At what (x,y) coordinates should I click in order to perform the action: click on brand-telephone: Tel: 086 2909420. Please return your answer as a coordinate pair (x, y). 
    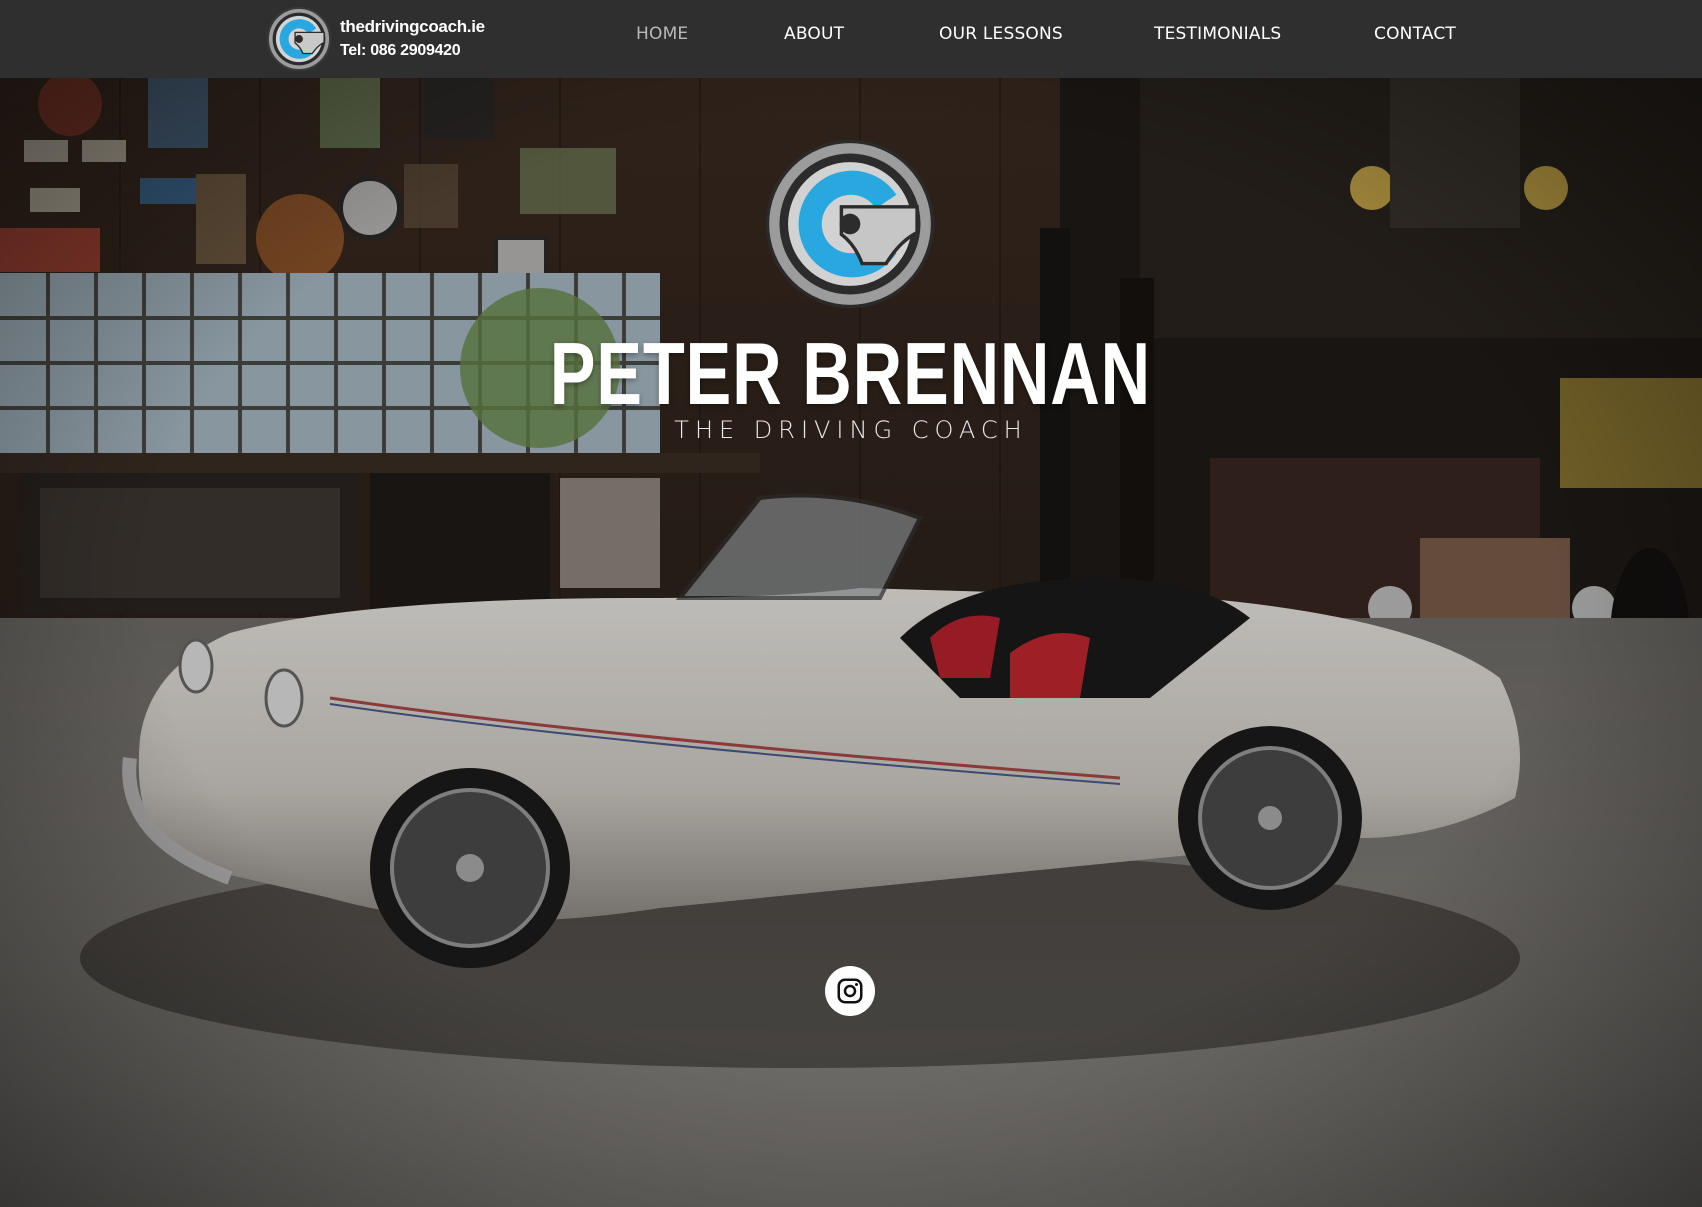
    Looking at the image, I should click on (400, 50).